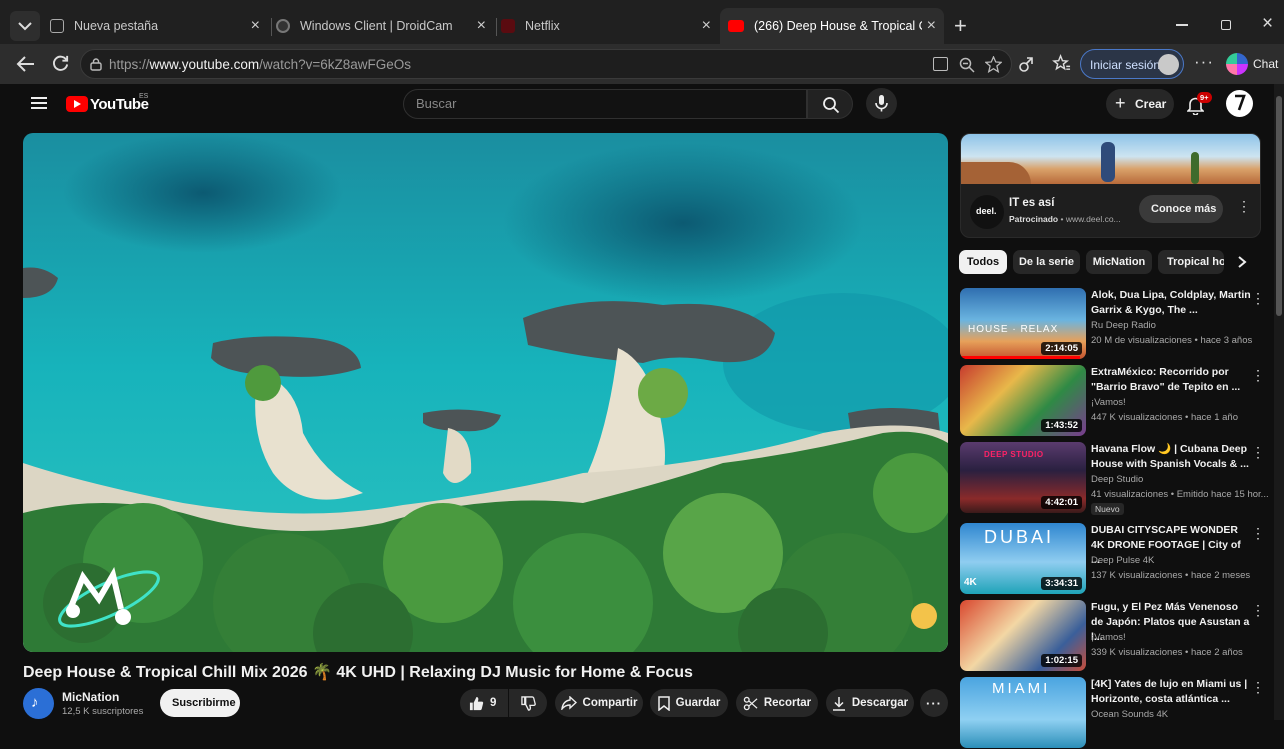  I want to click on video-thumbnail: 1:02:15, so click(1023, 635).